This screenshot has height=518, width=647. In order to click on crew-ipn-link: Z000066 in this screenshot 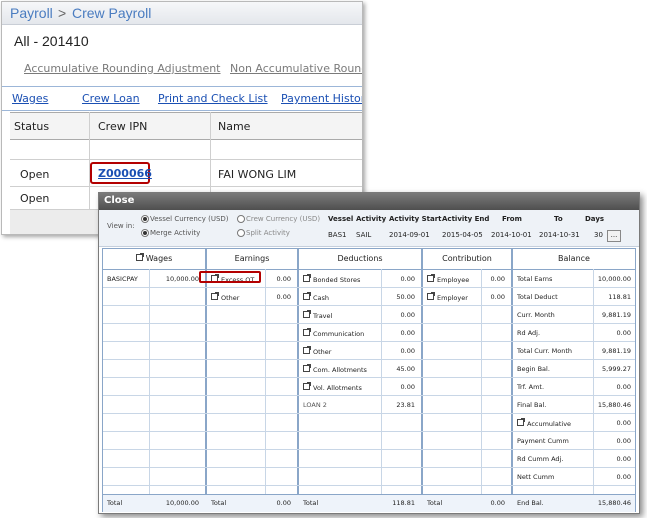, I will do `click(121, 173)`.